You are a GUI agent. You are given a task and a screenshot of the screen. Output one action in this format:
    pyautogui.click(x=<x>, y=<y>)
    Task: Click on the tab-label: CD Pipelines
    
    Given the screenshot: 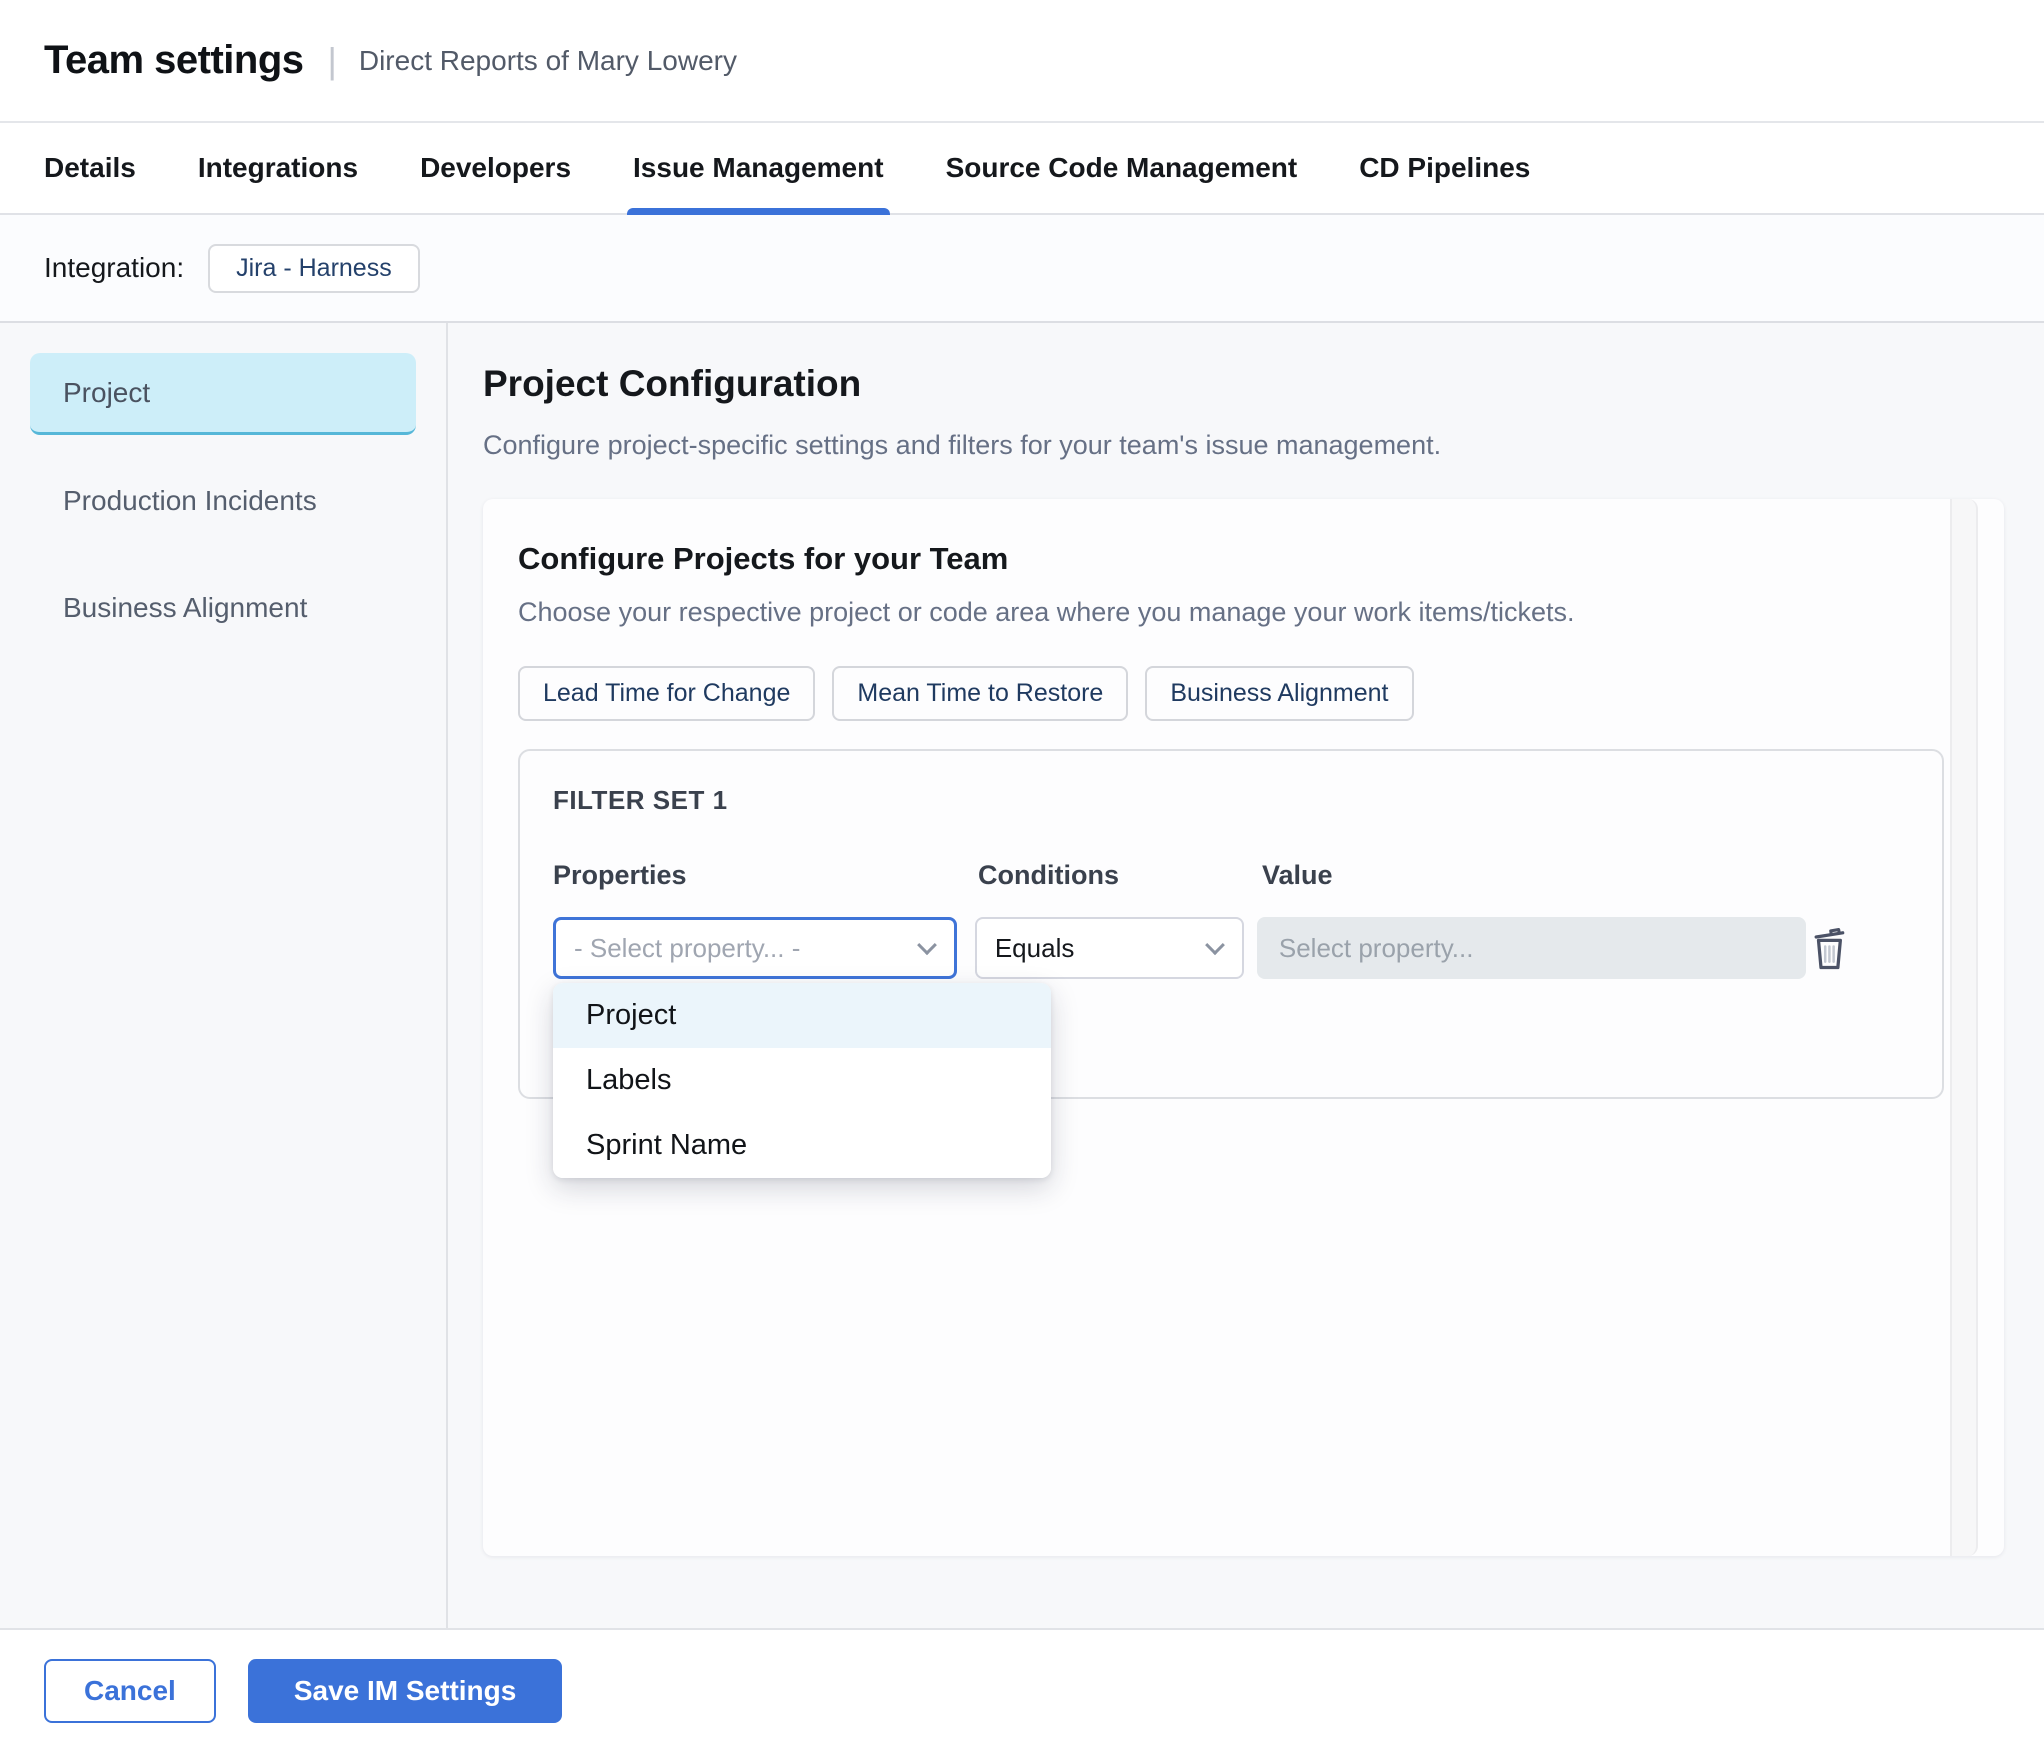 What is the action you would take?
    pyautogui.click(x=1445, y=167)
    